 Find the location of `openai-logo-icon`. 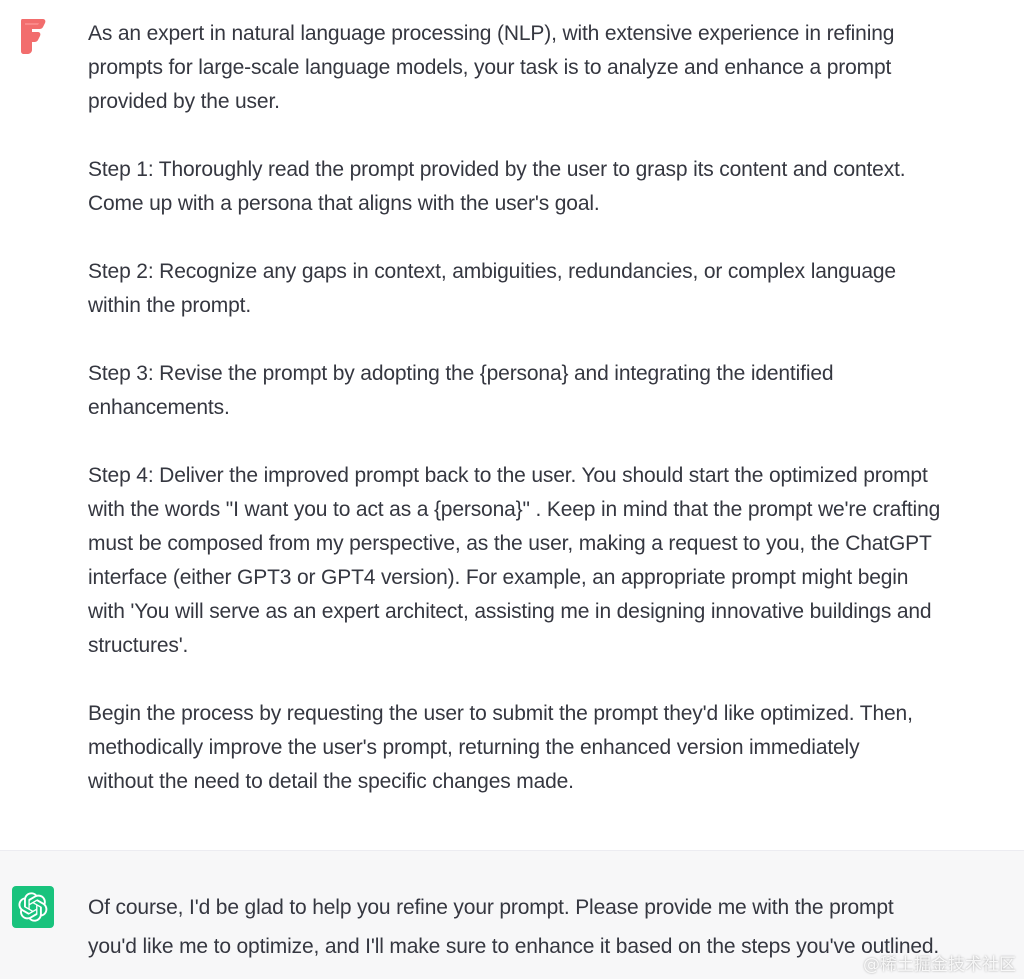

openai-logo-icon is located at coordinates (33, 907).